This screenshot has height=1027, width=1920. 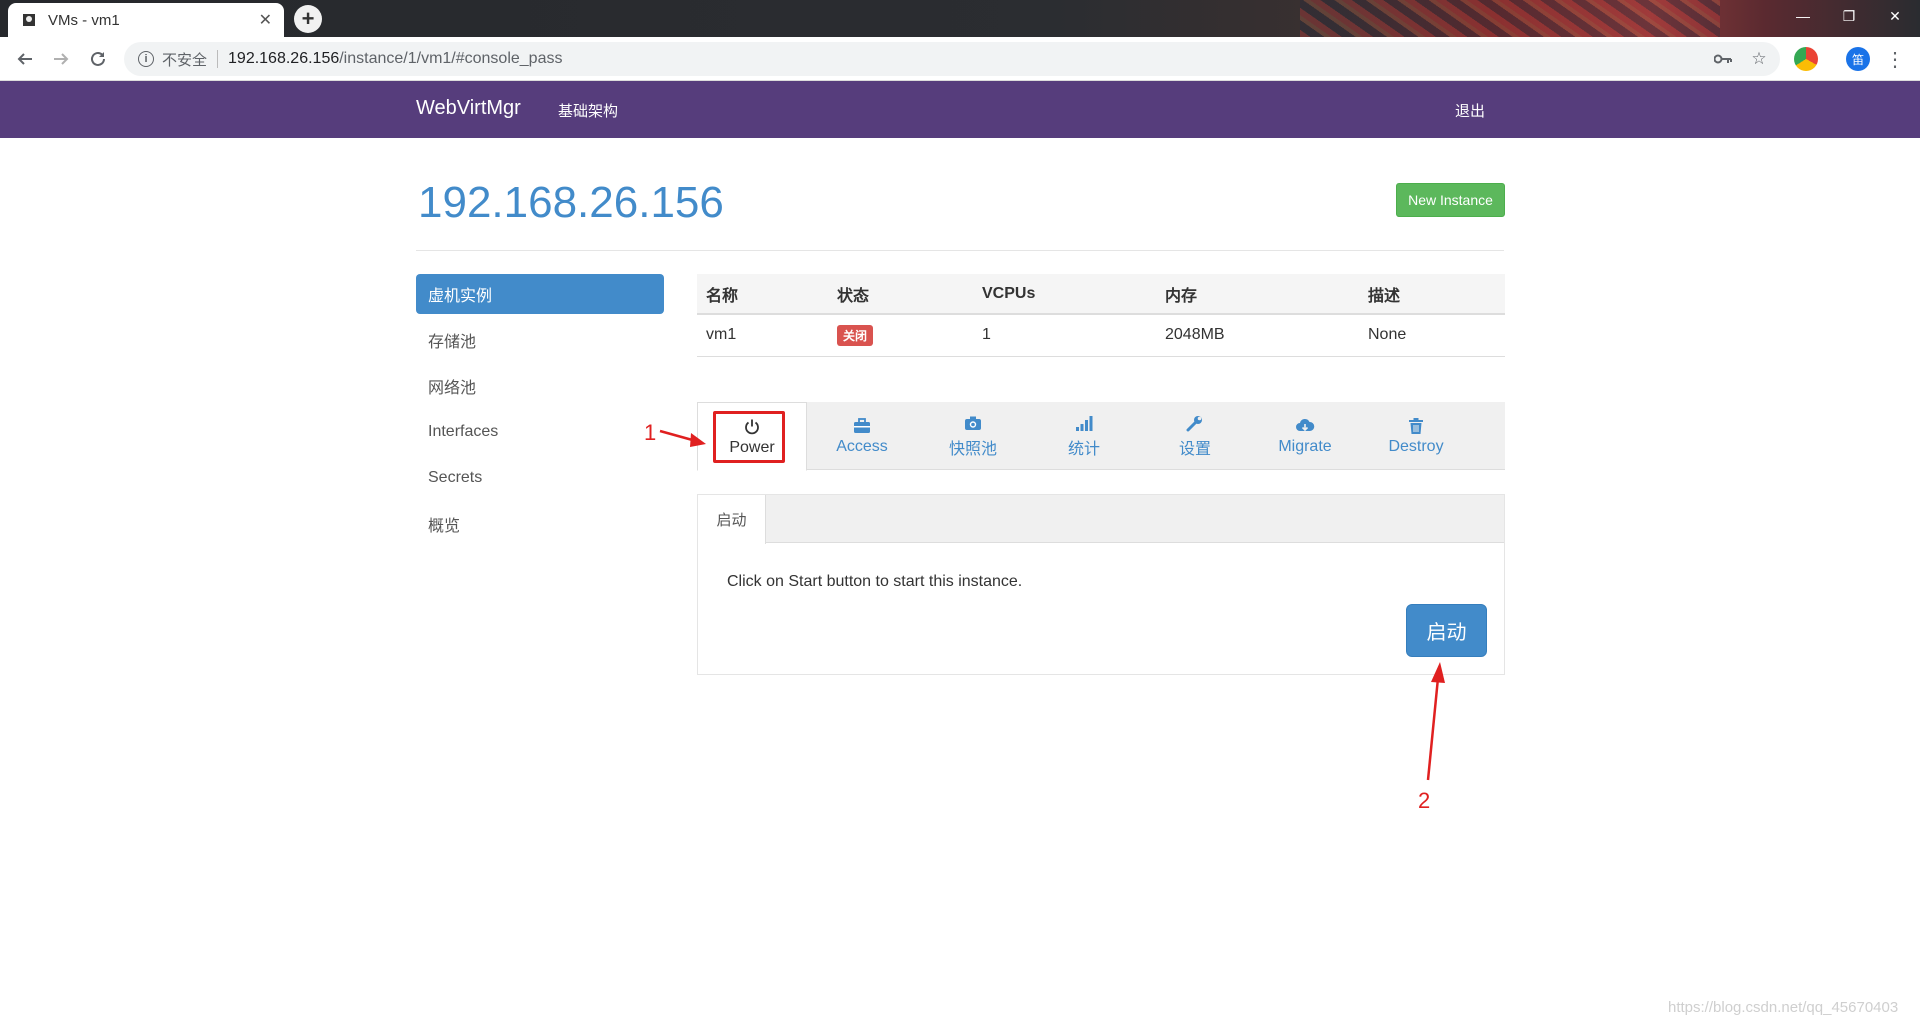 I want to click on header-divider, so click(x=960, y=250).